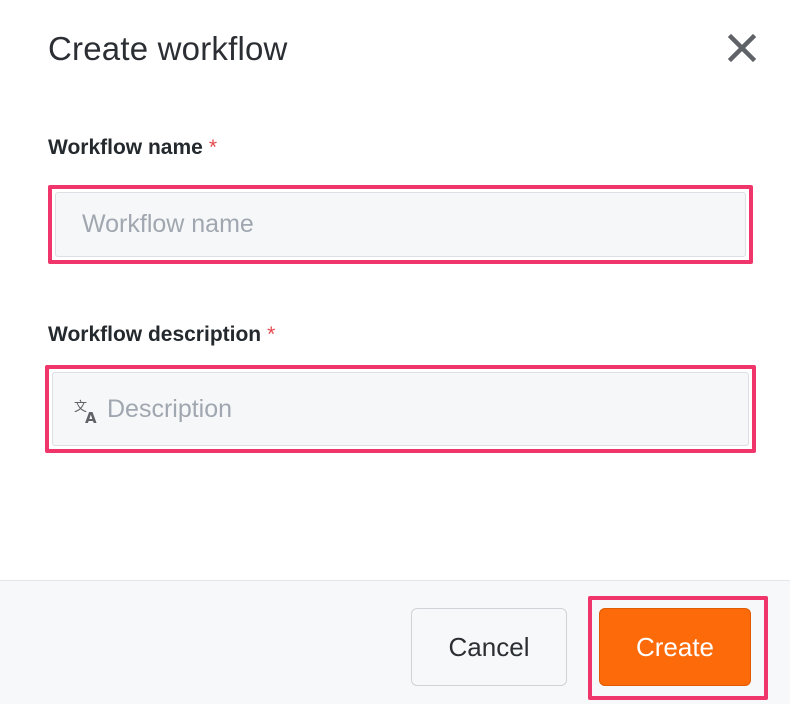 The width and height of the screenshot is (790, 704). I want to click on workflow-name-input, so click(400, 224).